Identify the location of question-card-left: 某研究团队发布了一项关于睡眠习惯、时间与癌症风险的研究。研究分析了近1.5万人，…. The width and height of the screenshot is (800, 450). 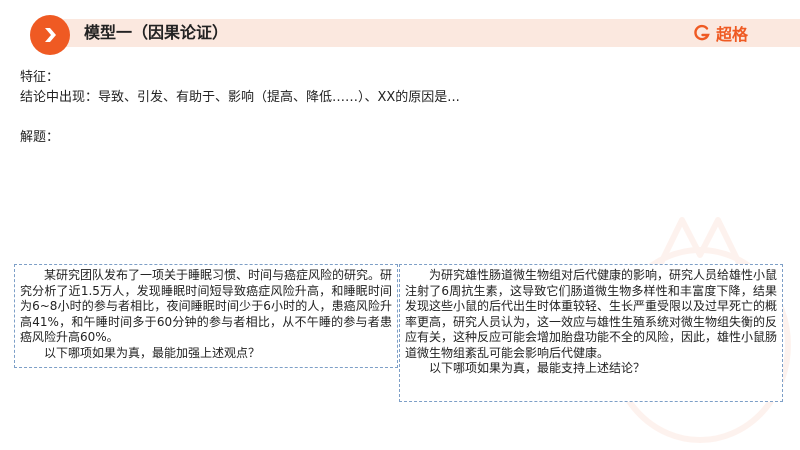
(206, 316).